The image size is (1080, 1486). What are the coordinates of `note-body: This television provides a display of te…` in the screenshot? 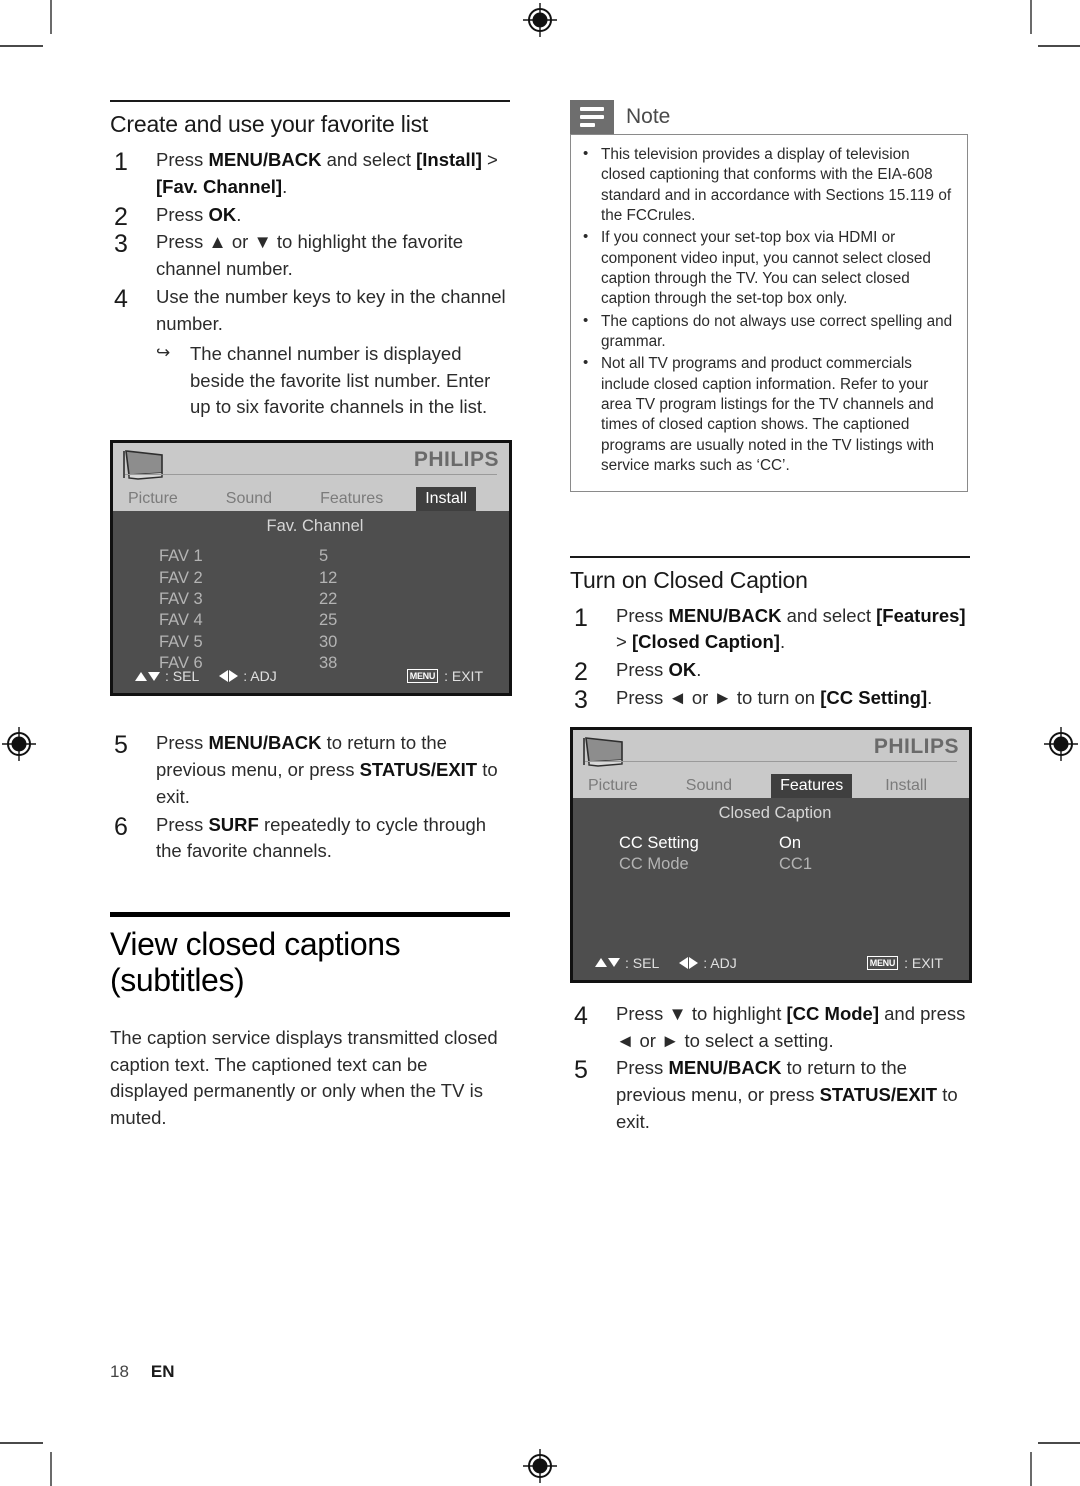 It's located at (769, 313).